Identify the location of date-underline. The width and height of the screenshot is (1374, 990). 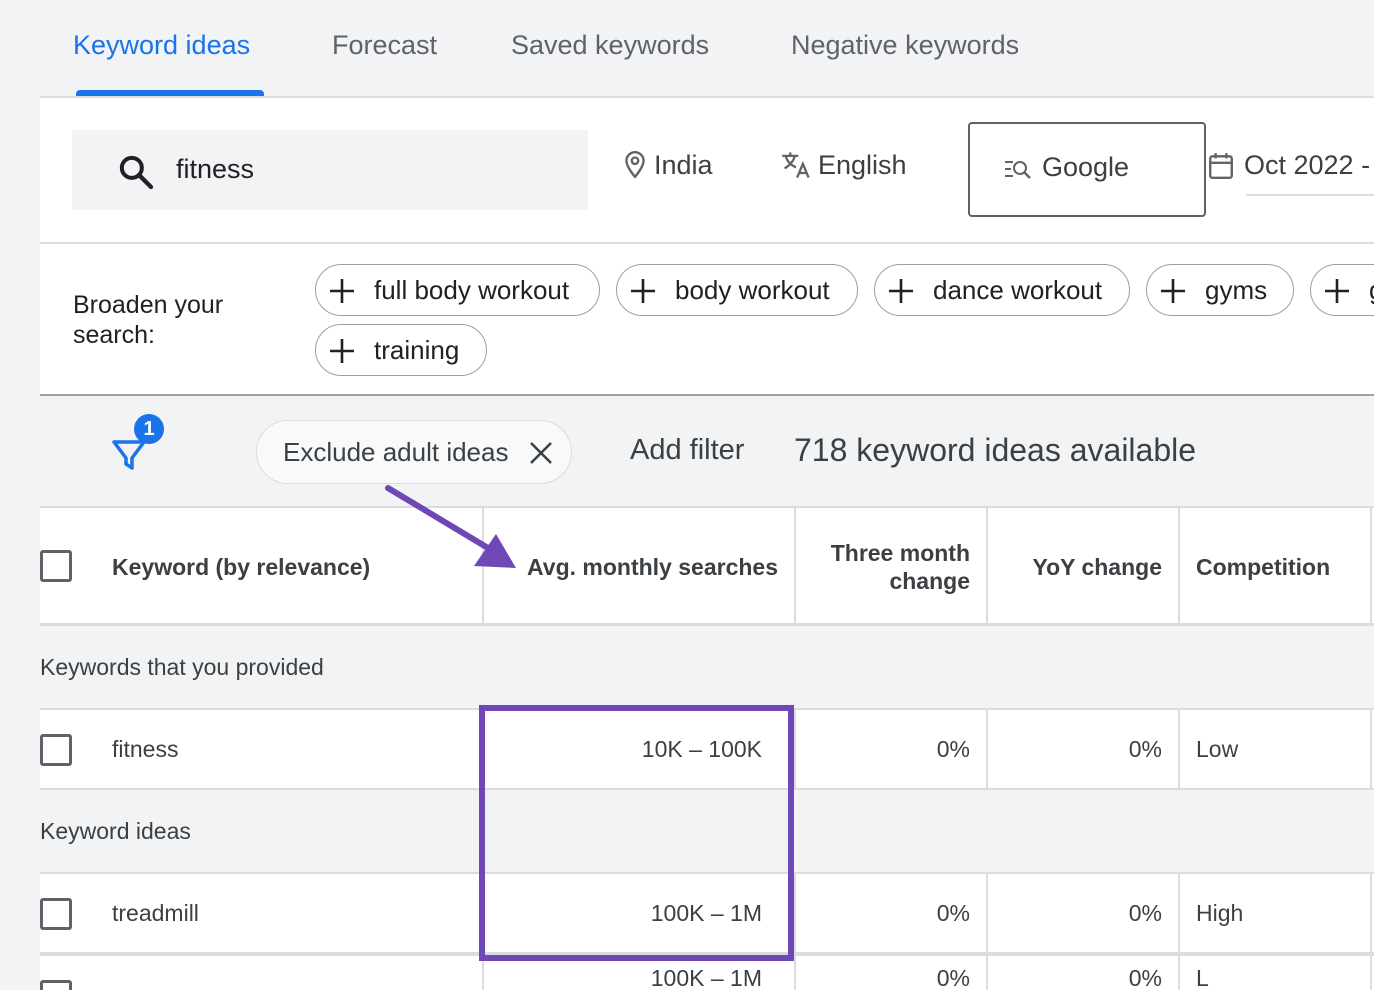
(1310, 195).